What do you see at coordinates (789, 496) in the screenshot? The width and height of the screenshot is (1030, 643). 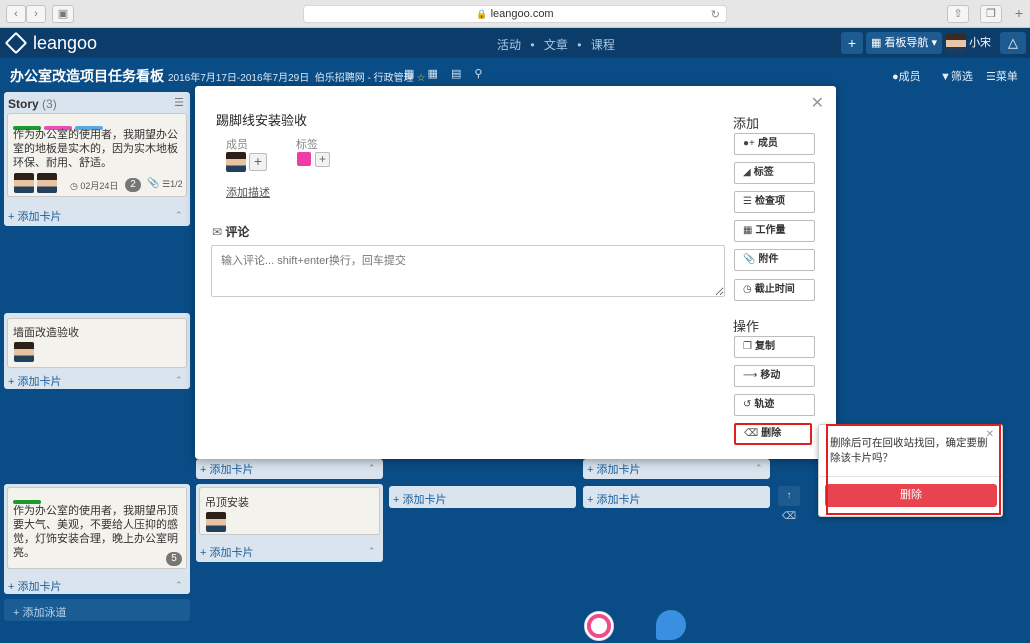 I see `move-up-icon: ↑` at bounding box center [789, 496].